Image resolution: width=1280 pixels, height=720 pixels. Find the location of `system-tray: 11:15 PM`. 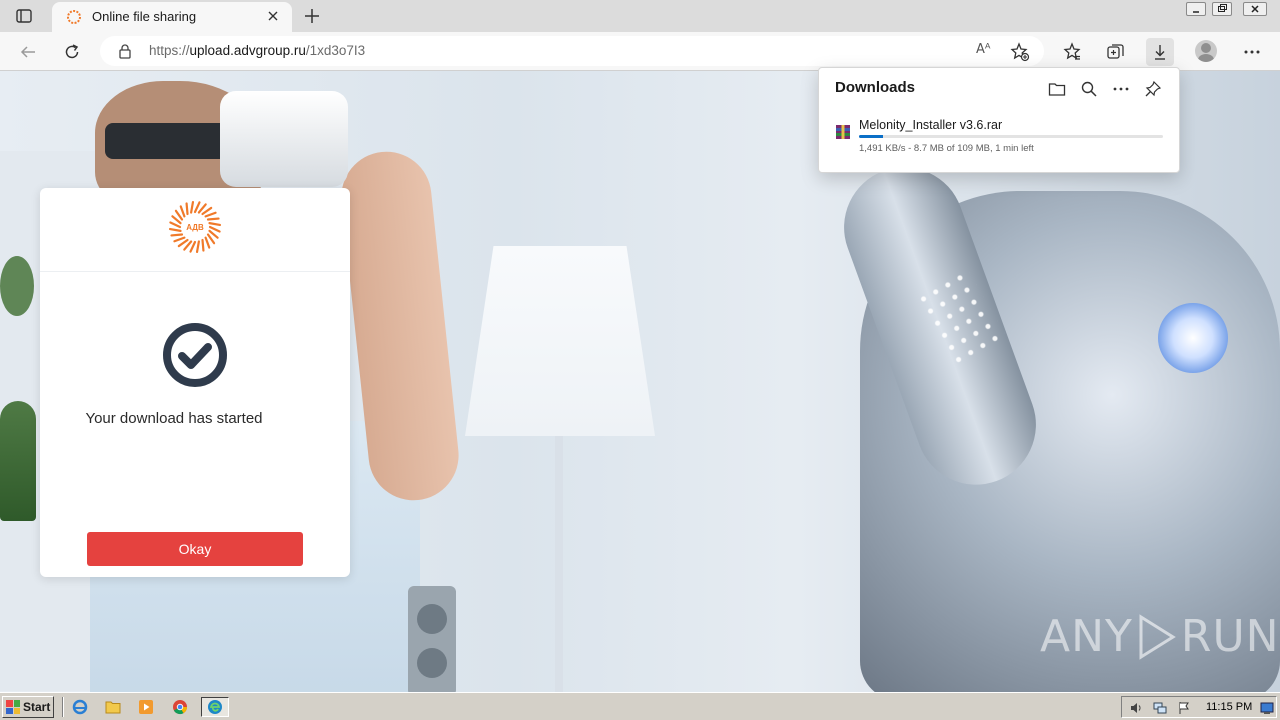

system-tray: 11:15 PM is located at coordinates (1199, 707).